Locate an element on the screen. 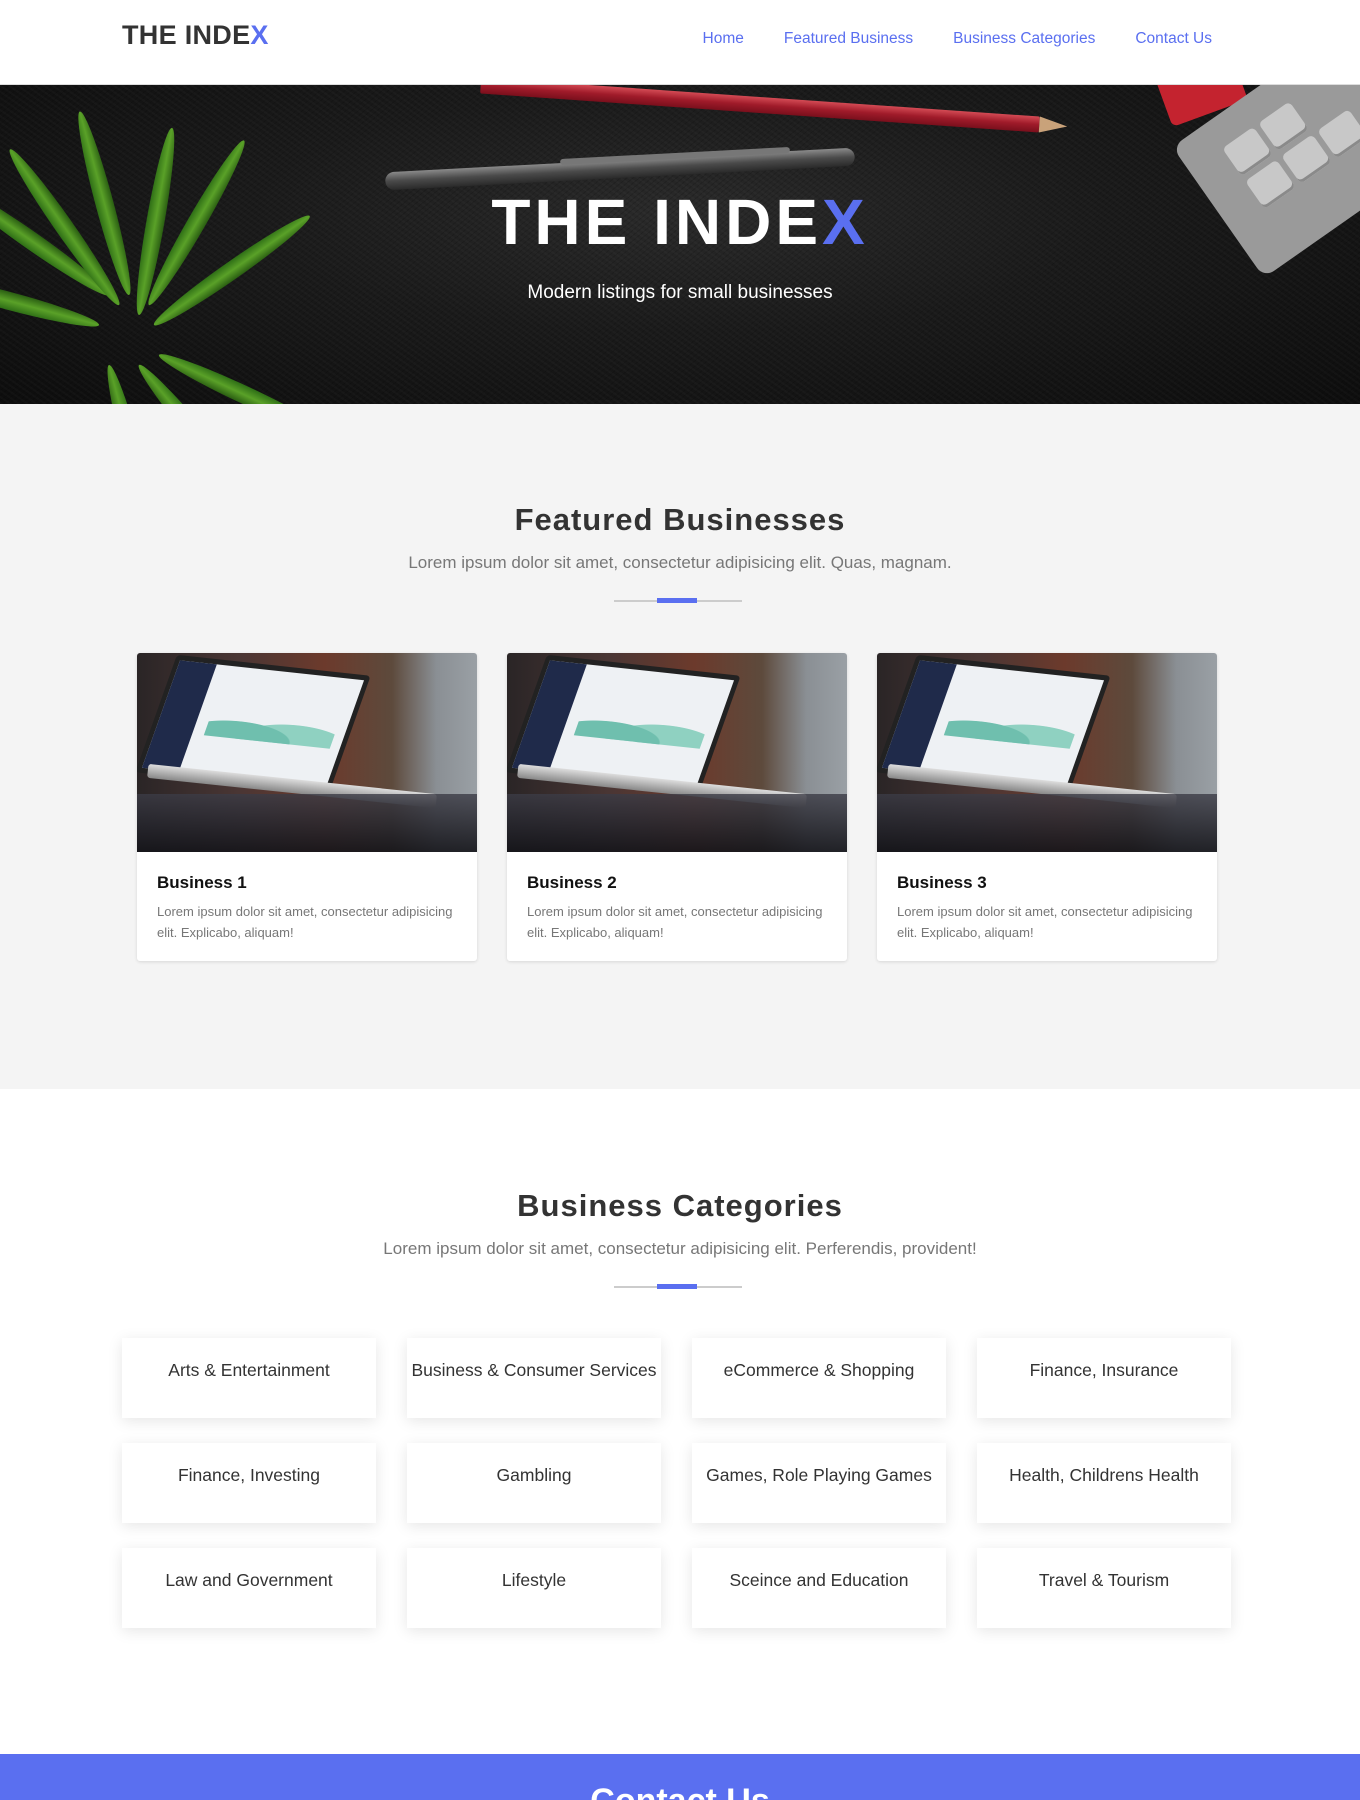 The height and width of the screenshot is (1800, 1360). brand-accent: X is located at coordinates (259, 35).